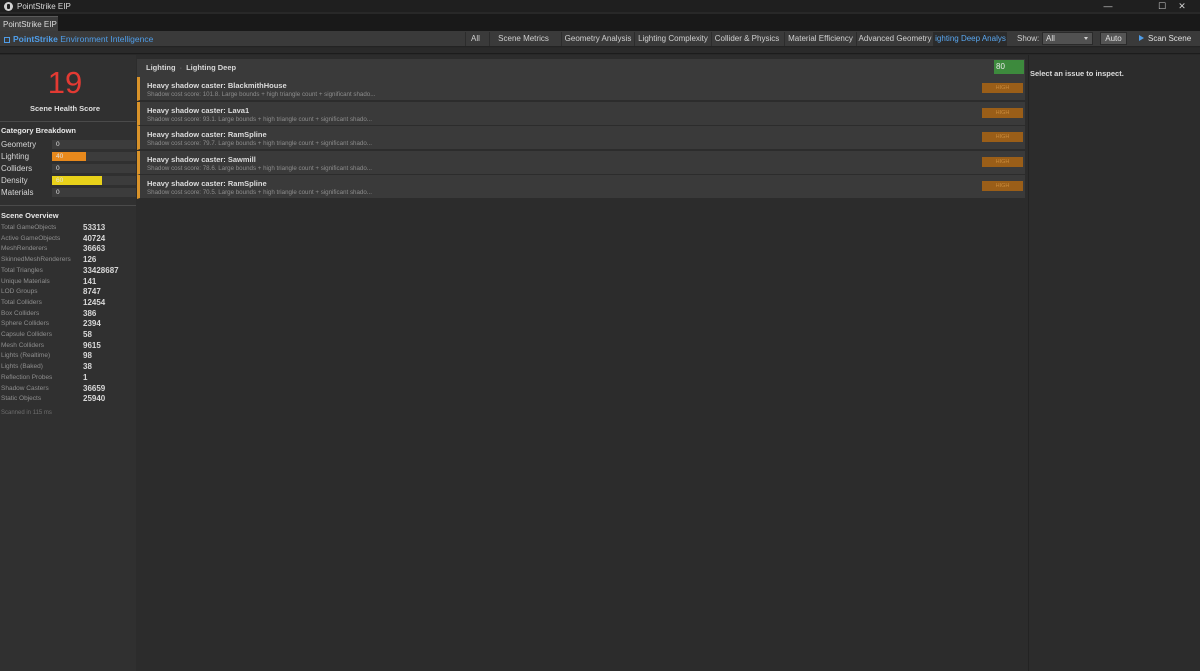  What do you see at coordinates (94, 399) in the screenshot?
I see `overview-value: 25940` at bounding box center [94, 399].